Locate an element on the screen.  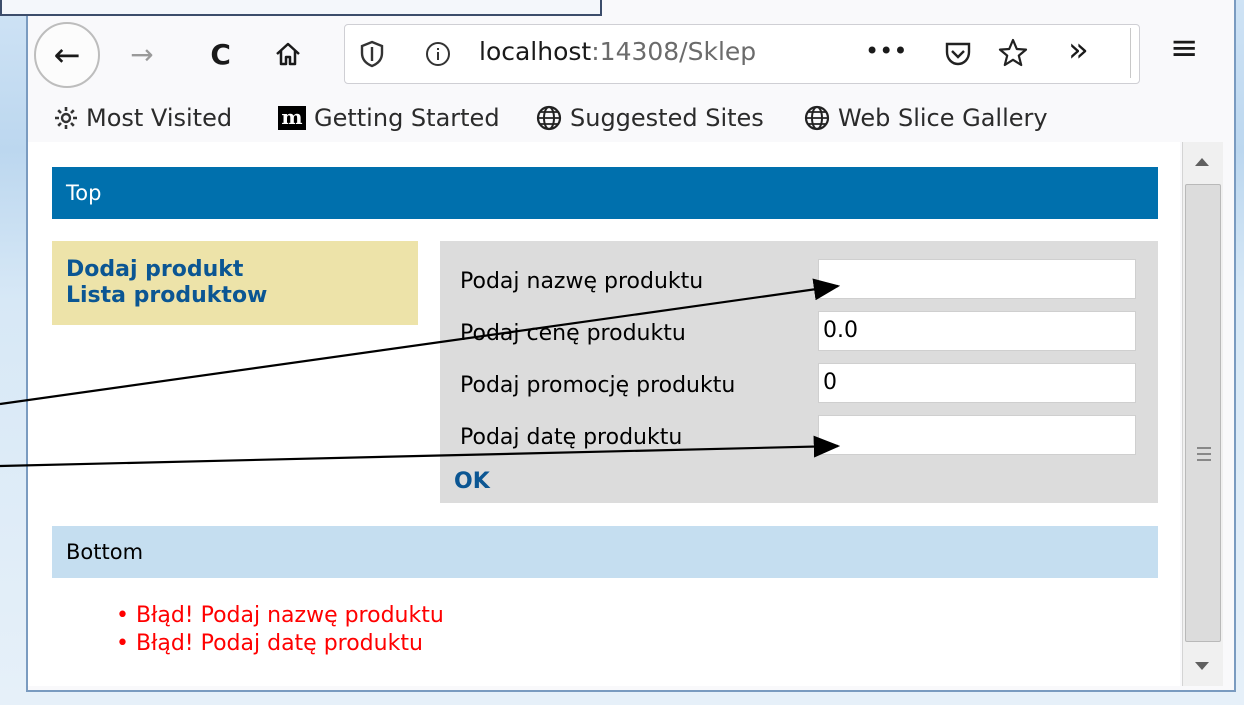
error-message: Błąd! Podaj datę produktu is located at coordinates (280, 644).